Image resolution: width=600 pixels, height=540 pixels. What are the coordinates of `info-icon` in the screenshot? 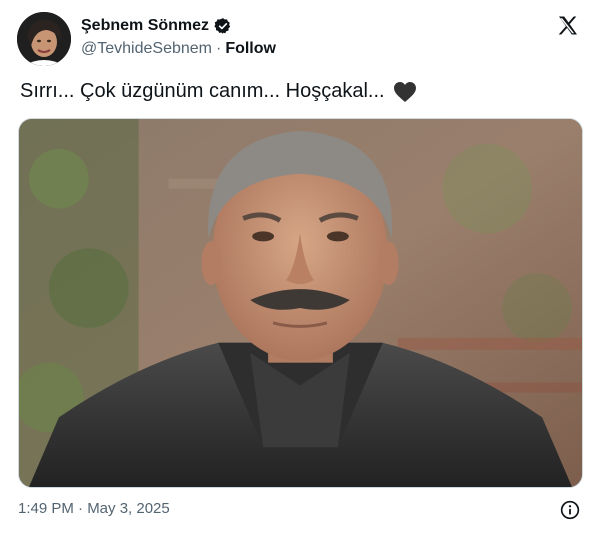 It's located at (570, 510).